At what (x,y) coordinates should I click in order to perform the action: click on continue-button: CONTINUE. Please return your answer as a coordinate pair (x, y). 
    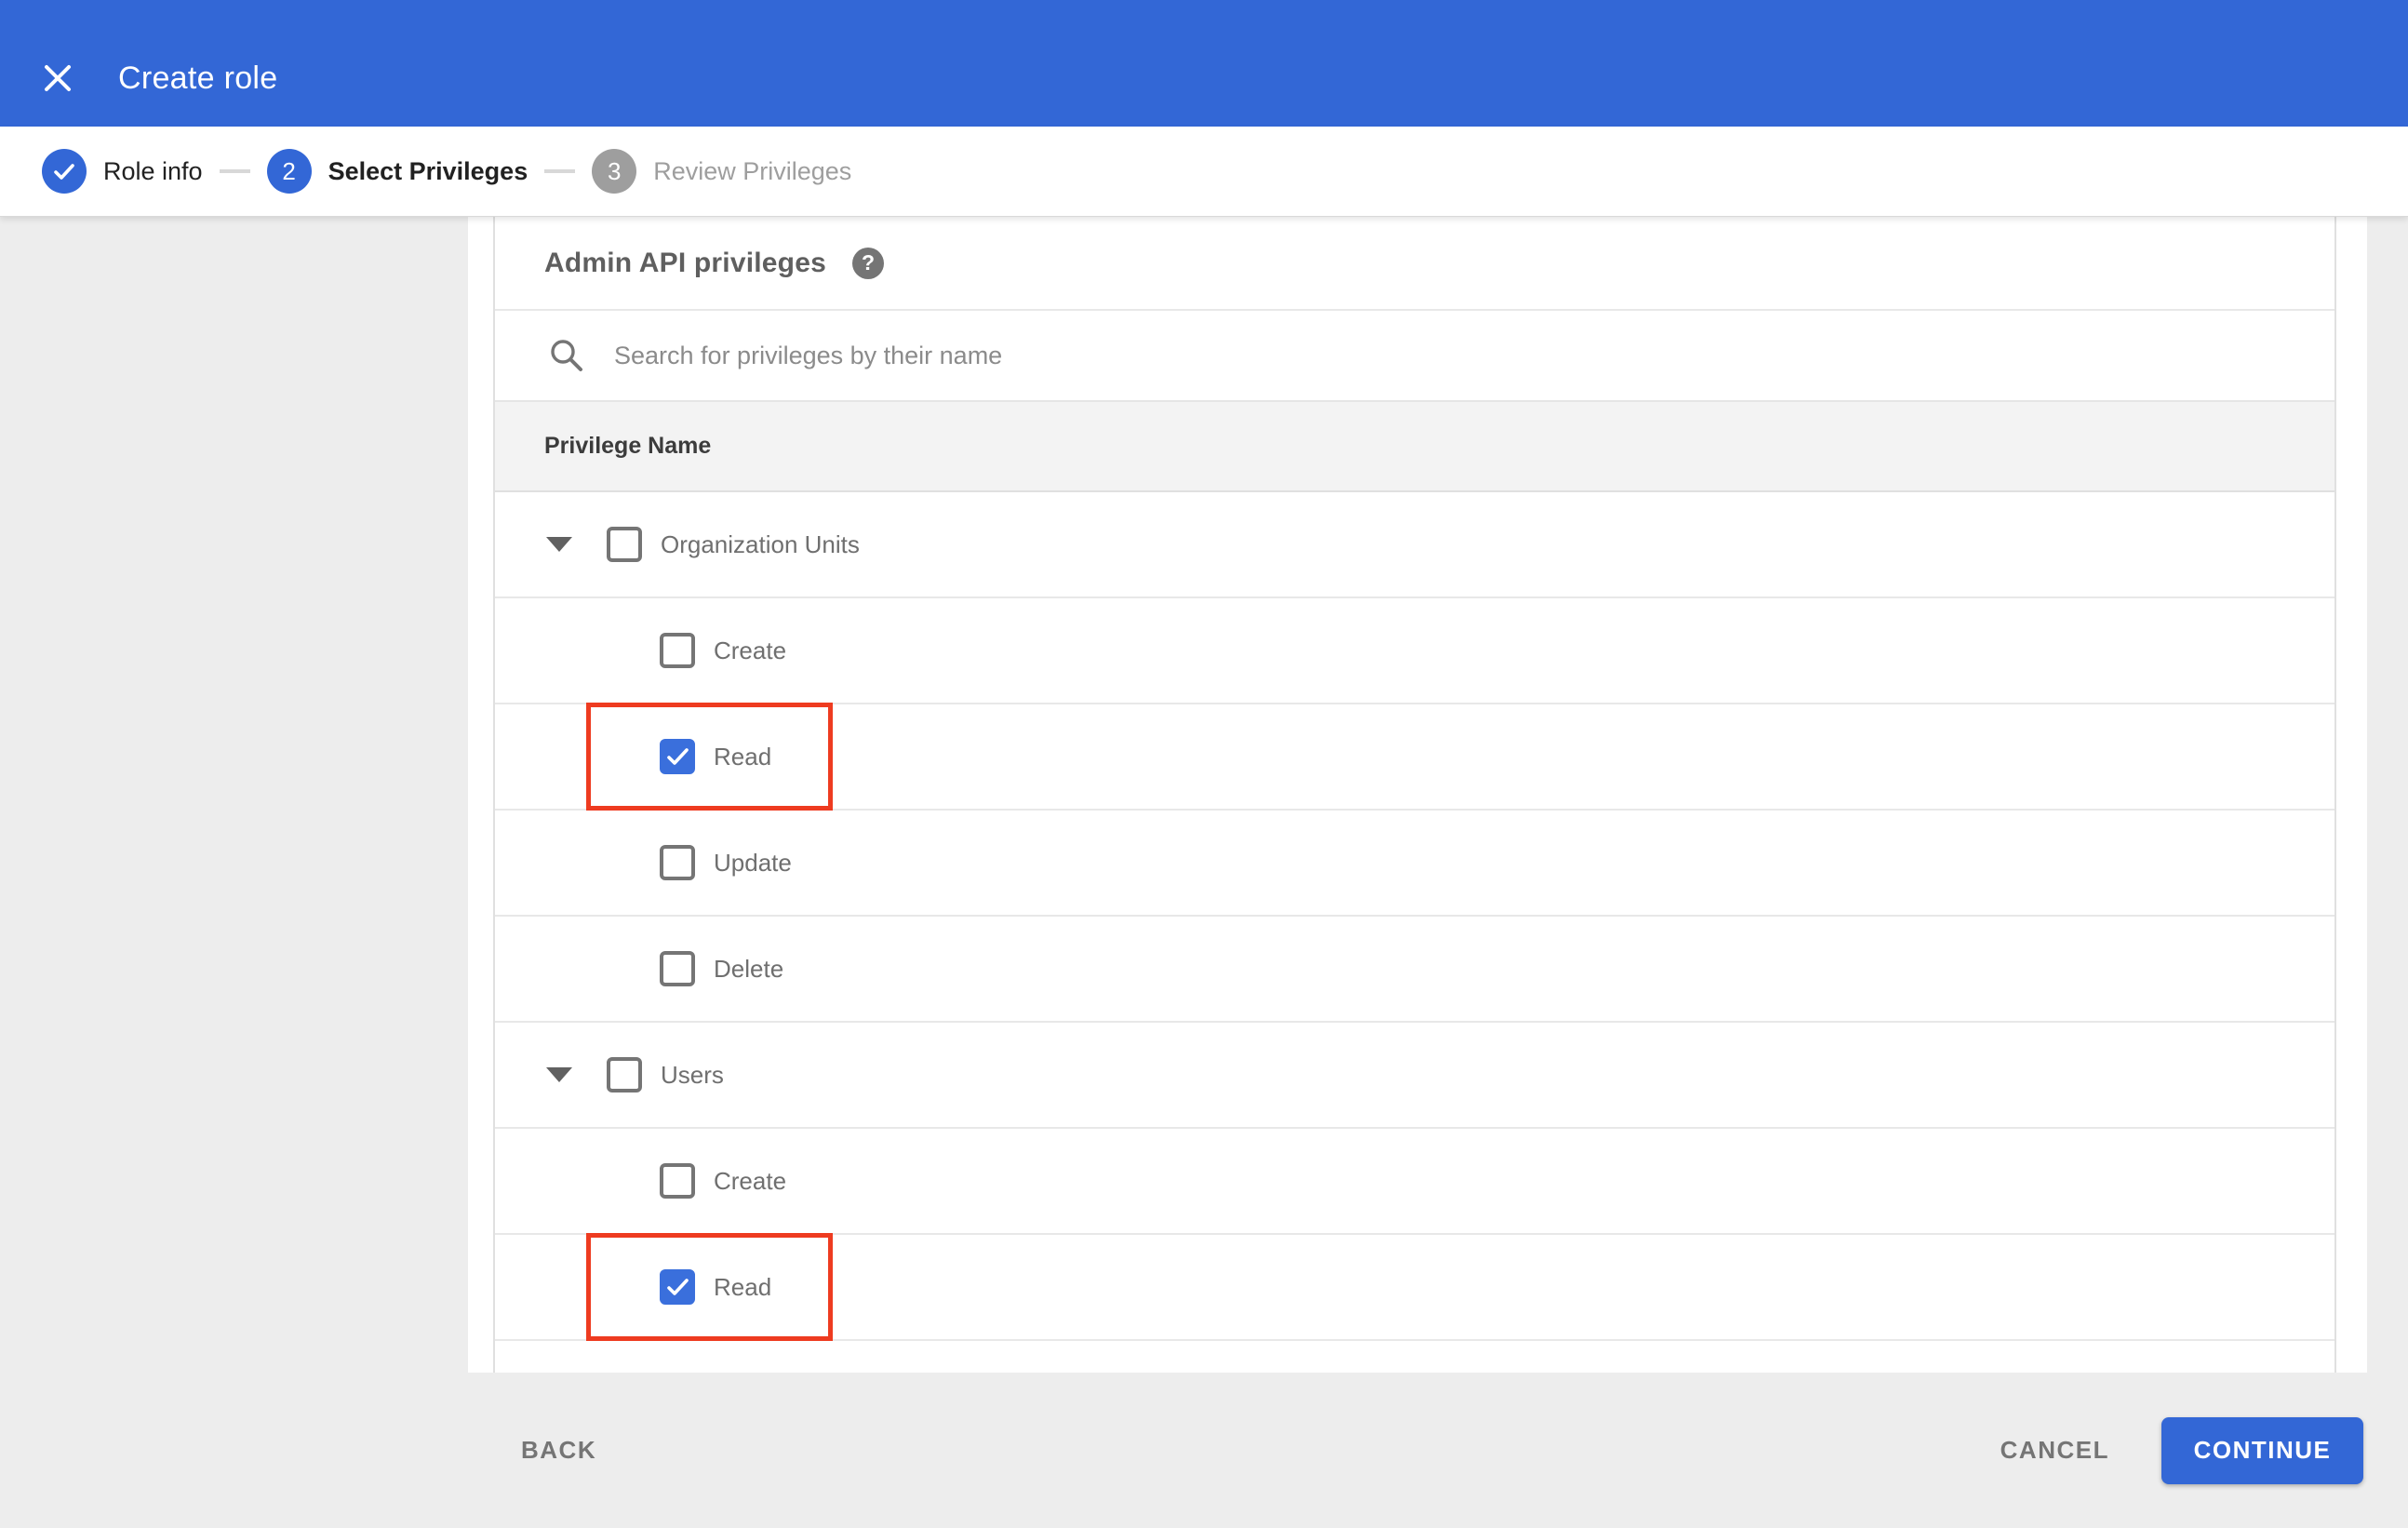
    Looking at the image, I should click on (2262, 1450).